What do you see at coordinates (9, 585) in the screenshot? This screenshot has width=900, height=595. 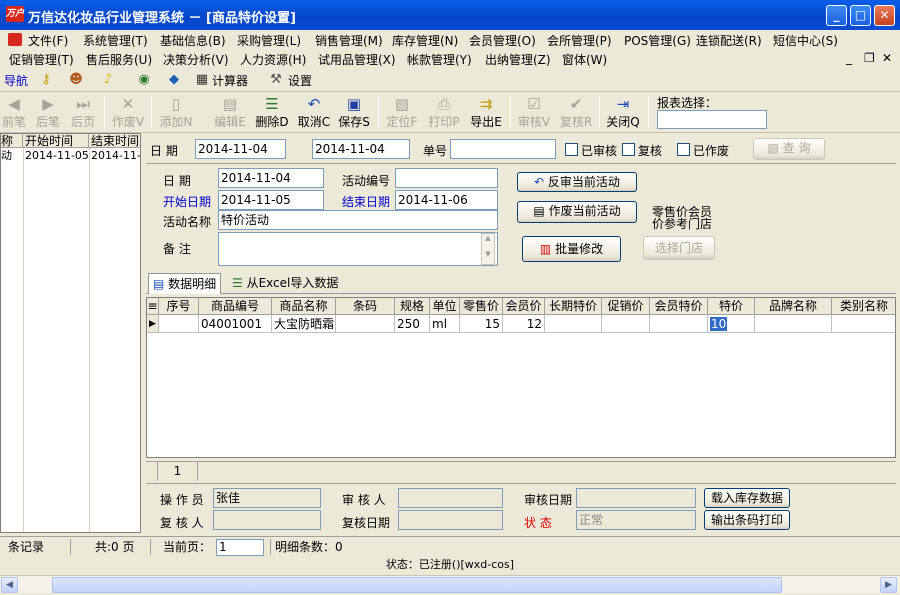 I see `scroll-left-icon: ◀` at bounding box center [9, 585].